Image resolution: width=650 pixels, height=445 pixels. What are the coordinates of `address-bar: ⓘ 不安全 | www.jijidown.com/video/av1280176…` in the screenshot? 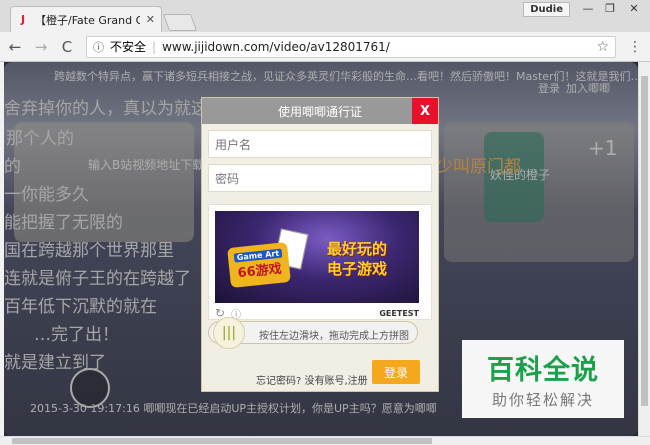 It's located at (351, 46).